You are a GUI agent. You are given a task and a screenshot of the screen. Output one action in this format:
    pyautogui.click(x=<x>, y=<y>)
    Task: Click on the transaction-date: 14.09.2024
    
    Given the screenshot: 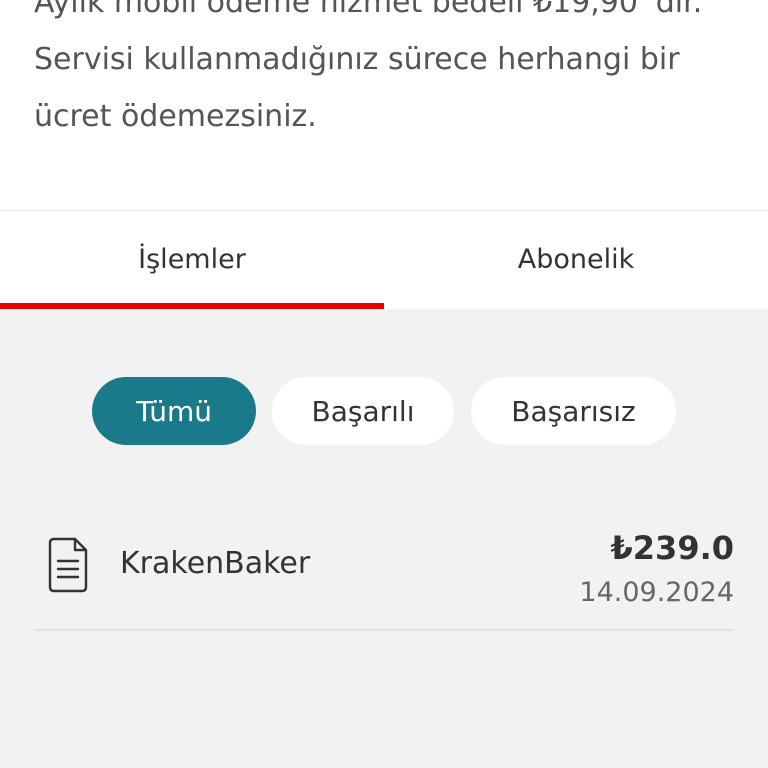 What is the action you would take?
    pyautogui.click(x=656, y=592)
    